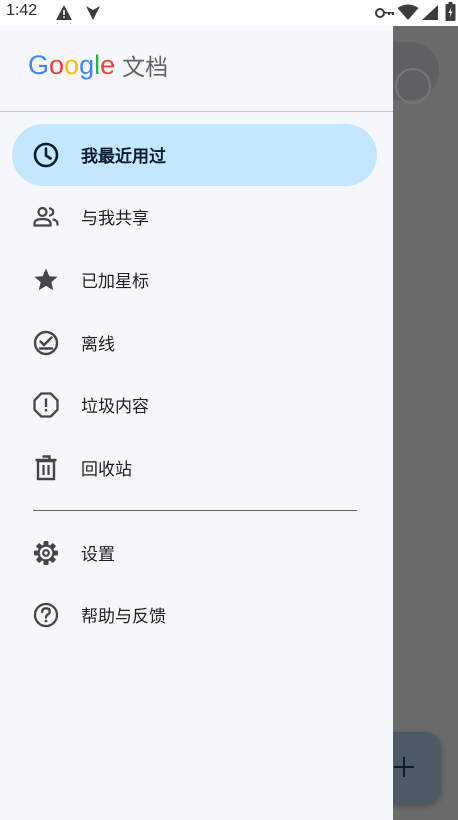  Describe the element at coordinates (195, 510) in the screenshot. I see `section-divider` at that location.